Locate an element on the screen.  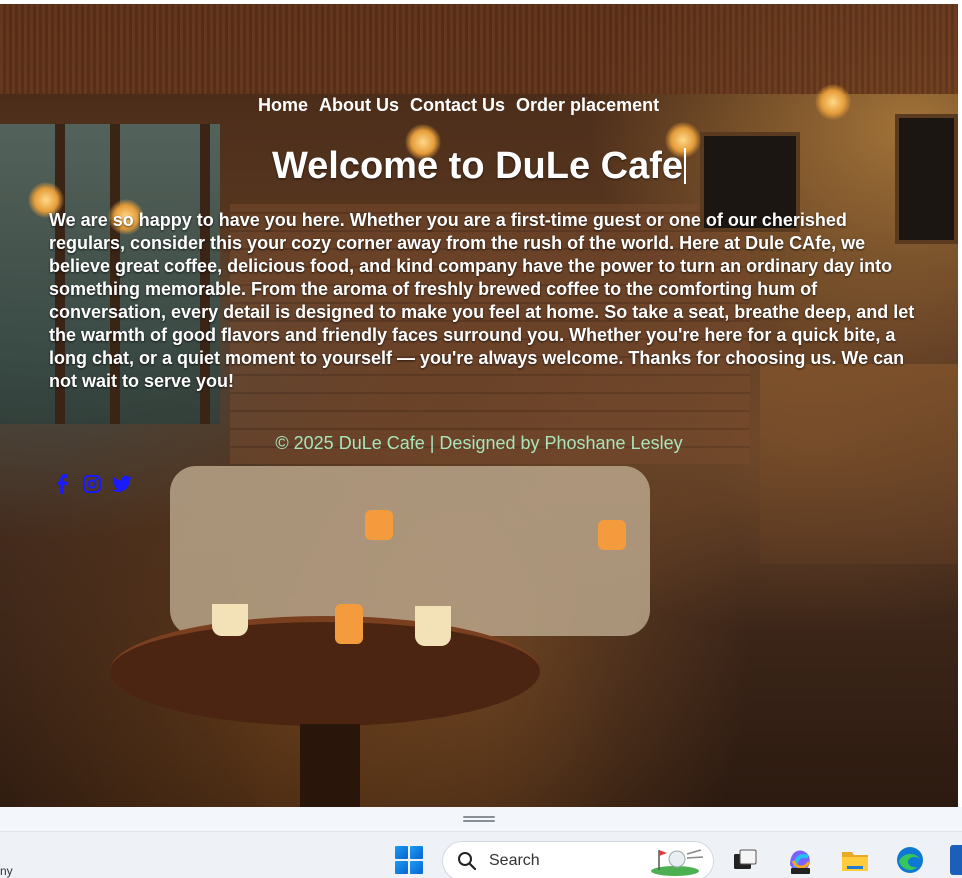
golf-widget-icon is located at coordinates (677, 862).